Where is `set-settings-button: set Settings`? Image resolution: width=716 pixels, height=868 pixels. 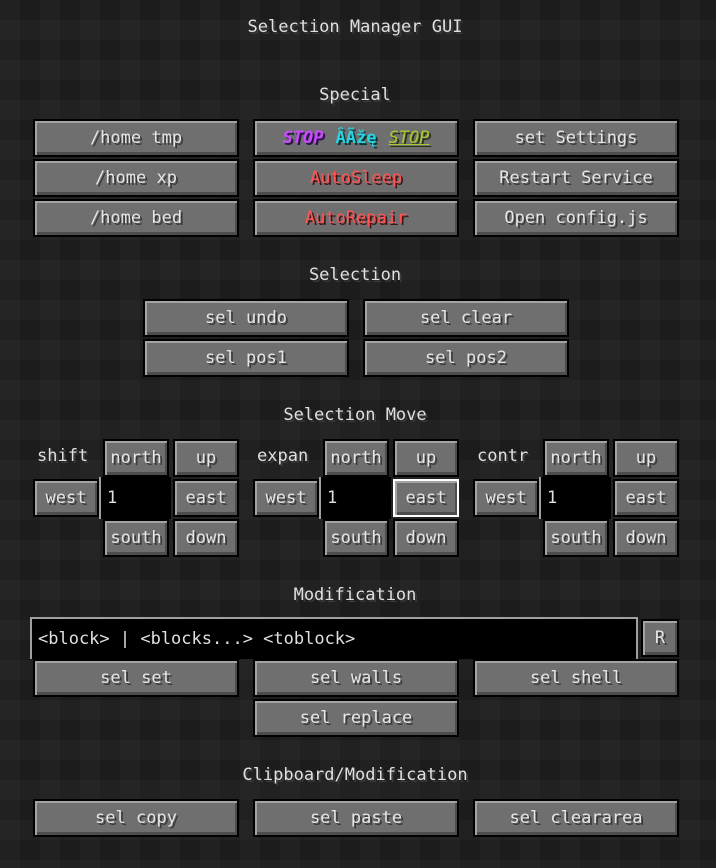 set-settings-button: set Settings is located at coordinates (576, 138).